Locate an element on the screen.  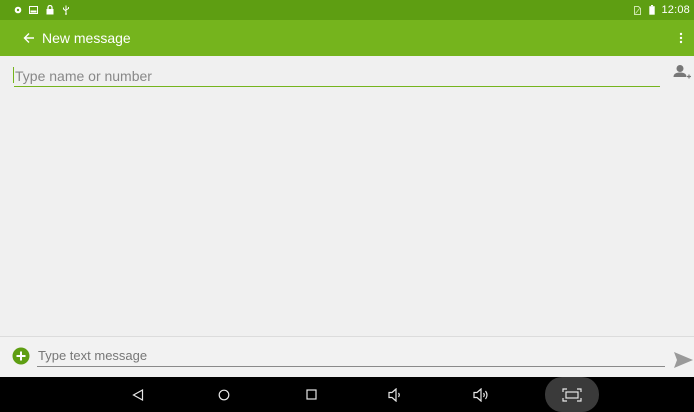
volume-up-button is located at coordinates (482, 394).